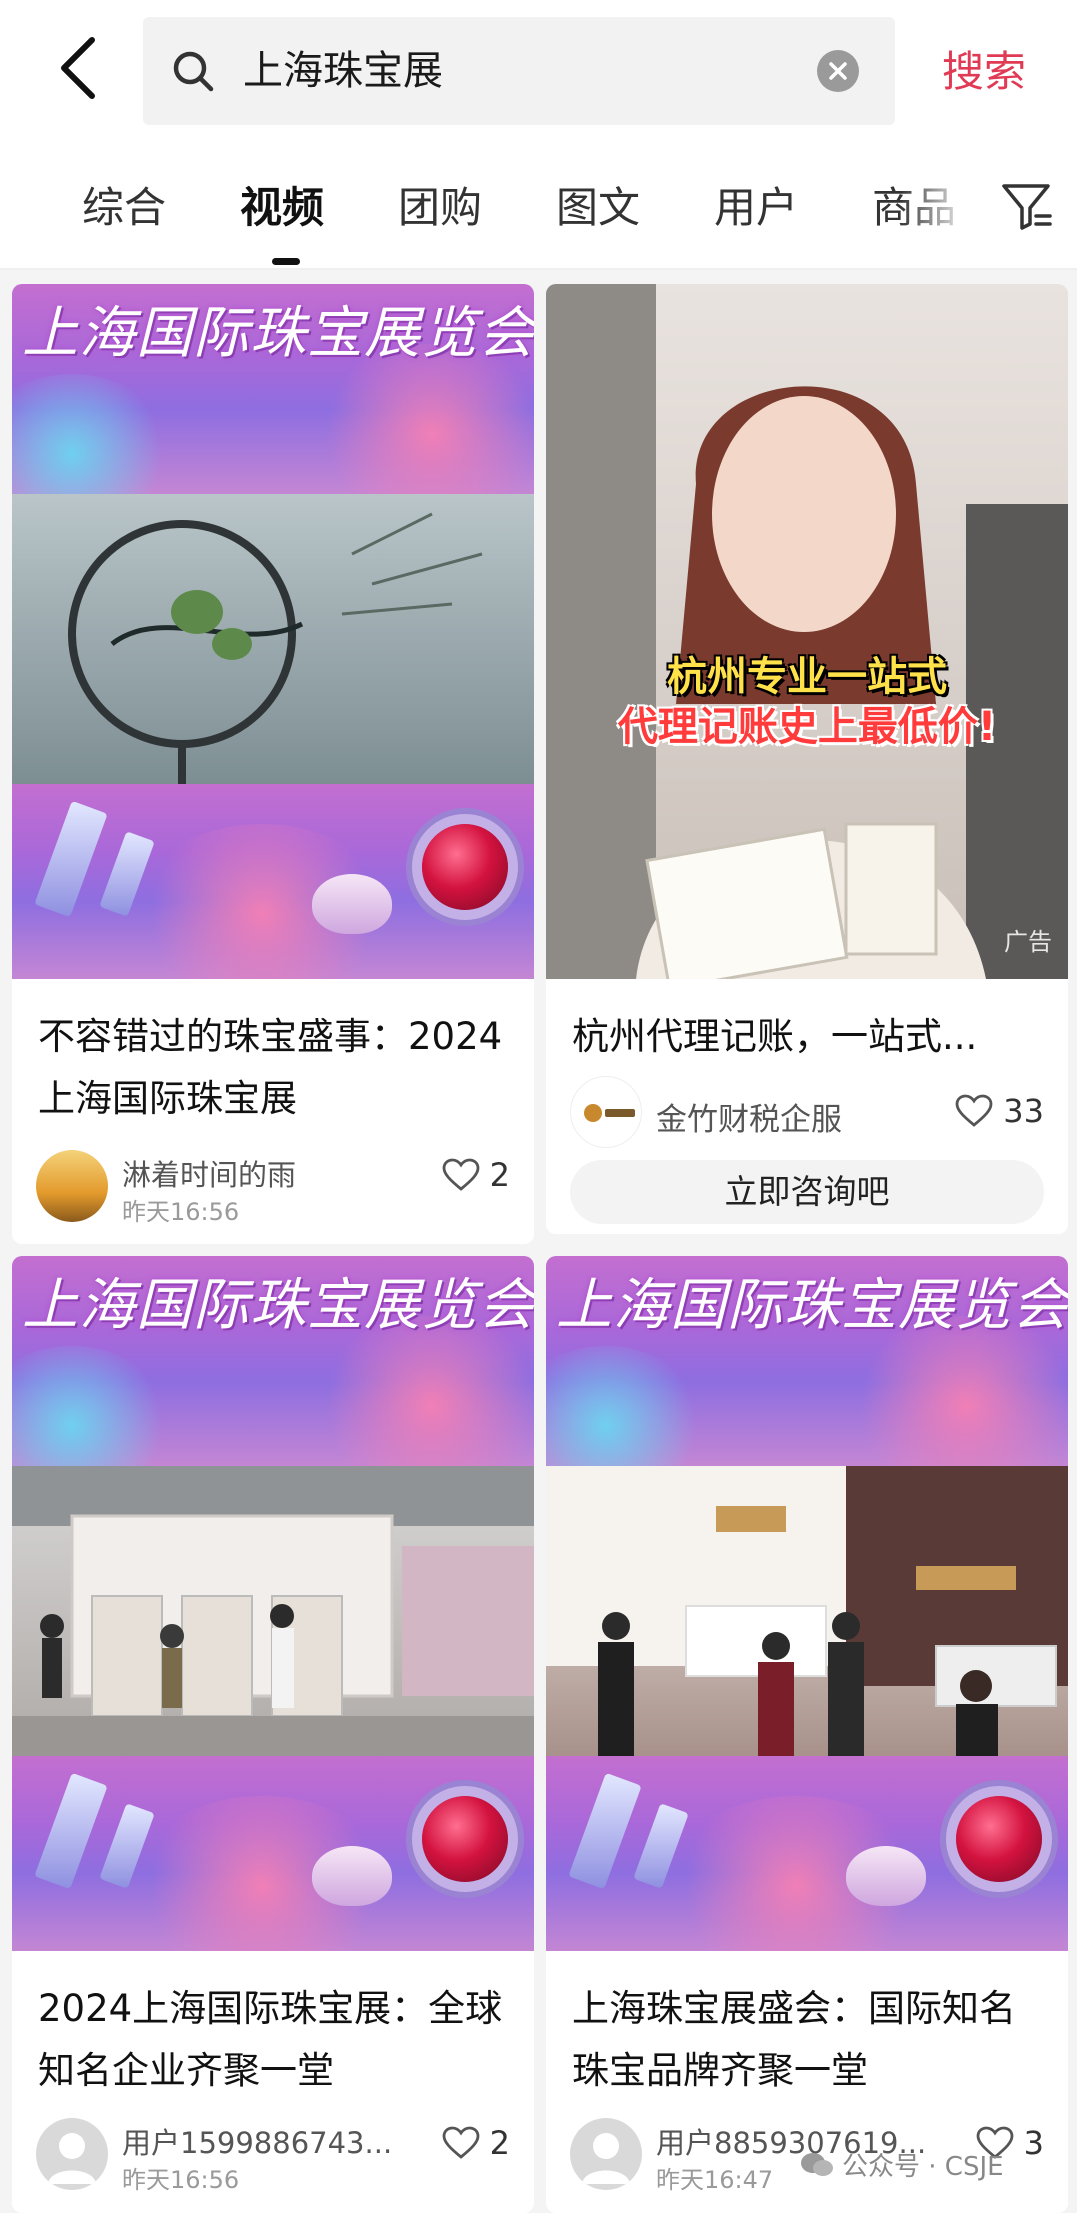 This screenshot has height=2213, width=1077. I want to click on jewelry-display-photo, so click(273, 639).